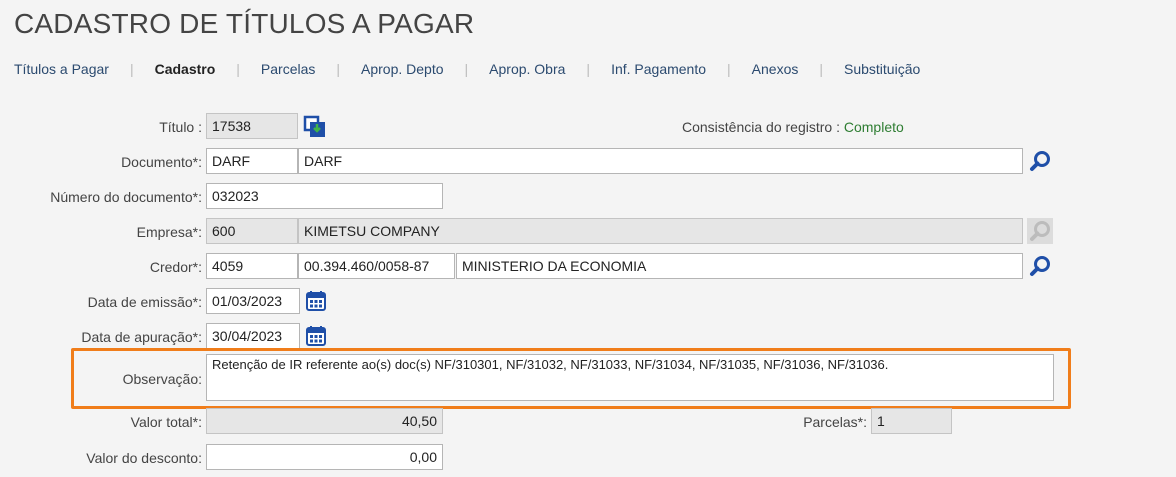 This screenshot has width=1176, height=477. What do you see at coordinates (324, 457) in the screenshot?
I see `valor-desconto-field: 0,00` at bounding box center [324, 457].